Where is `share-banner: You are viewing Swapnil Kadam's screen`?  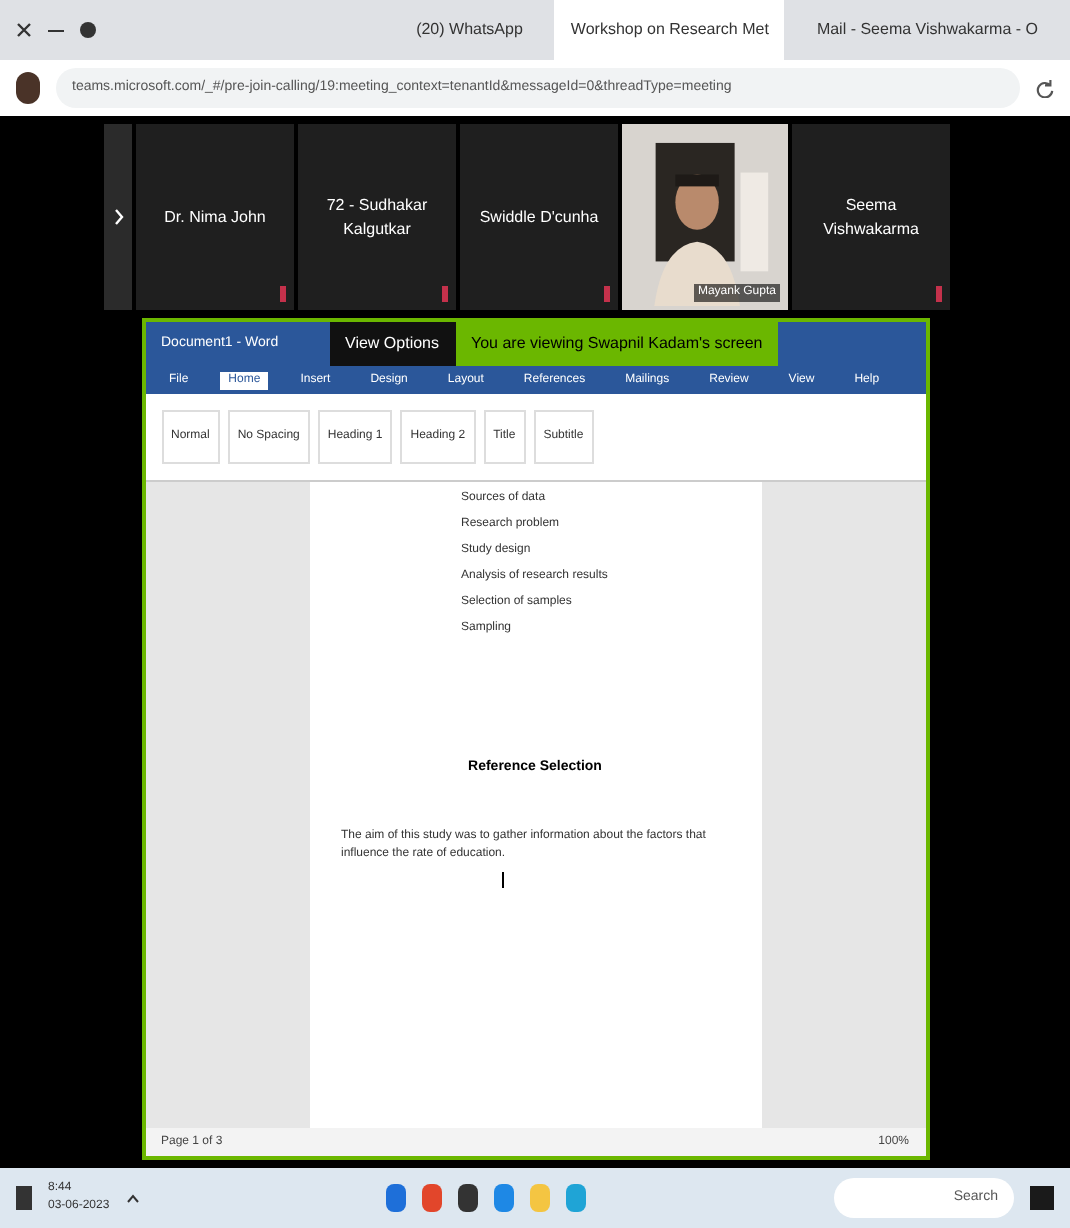
share-banner: You are viewing Swapnil Kadam's screen is located at coordinates (617, 344).